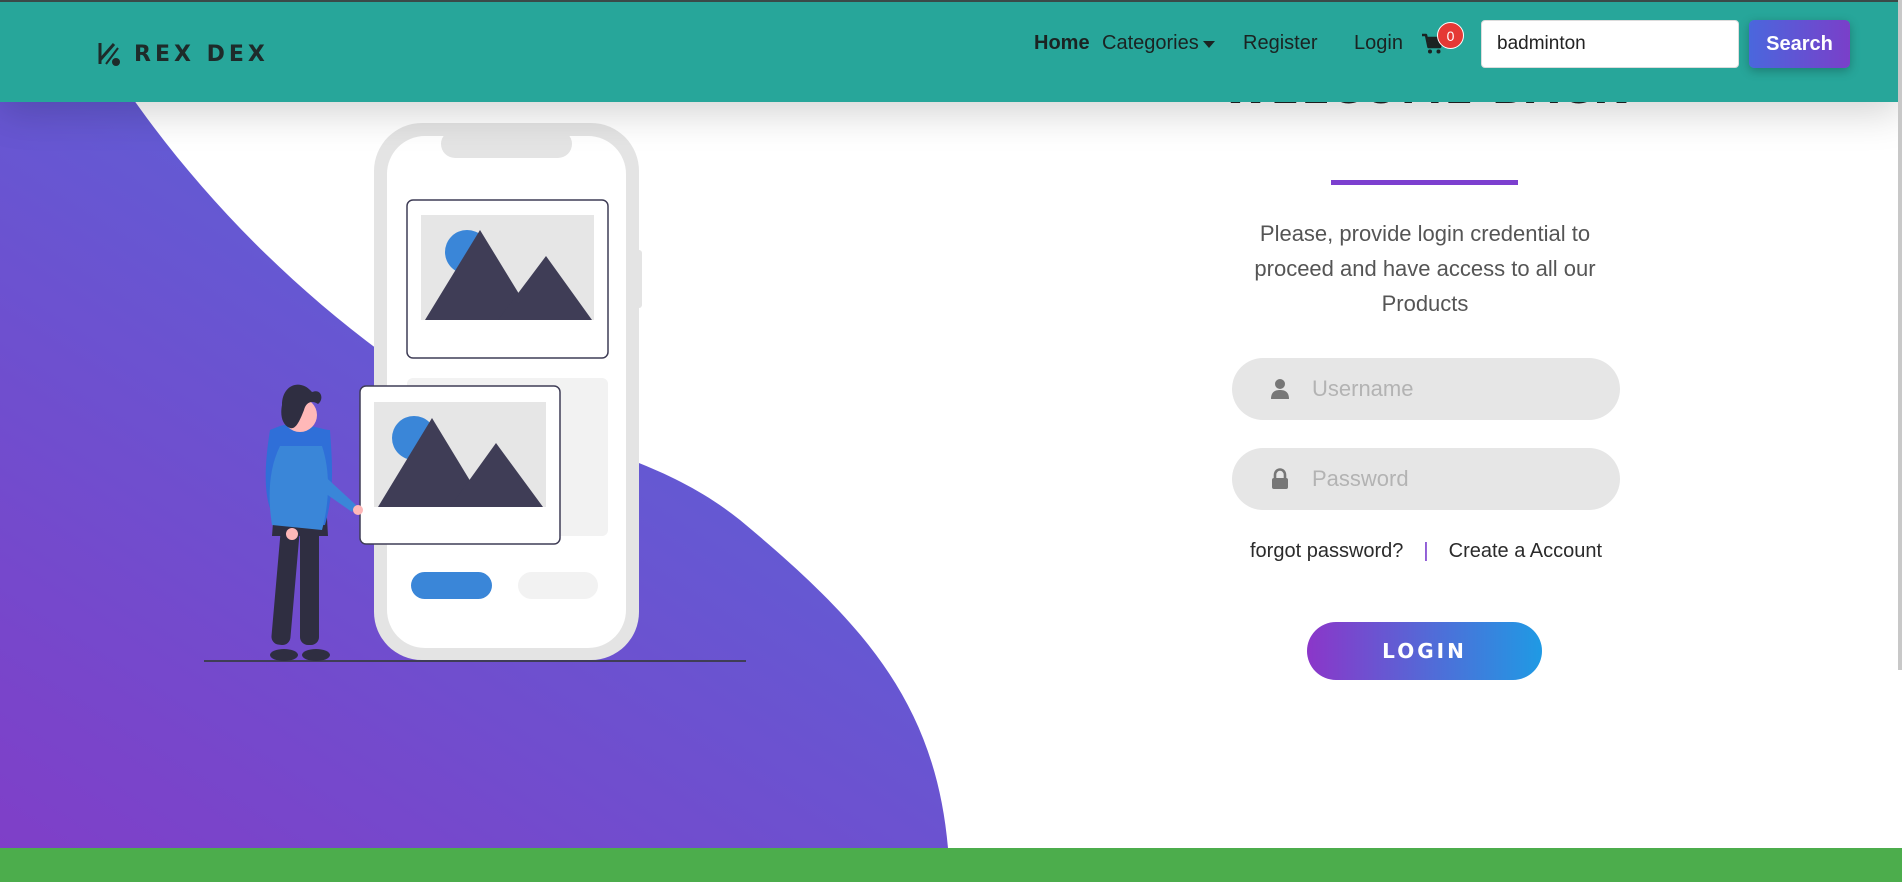 Image resolution: width=1902 pixels, height=882 pixels. I want to click on lock-icon, so click(1280, 478).